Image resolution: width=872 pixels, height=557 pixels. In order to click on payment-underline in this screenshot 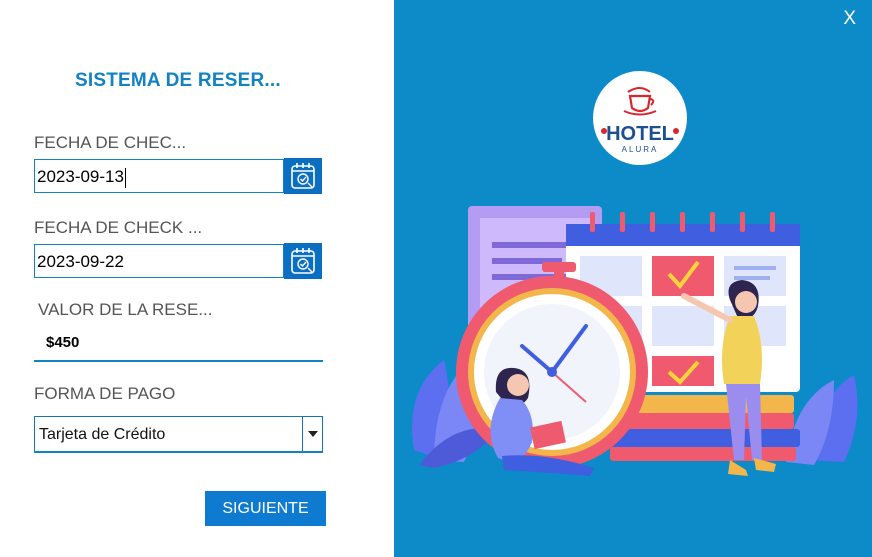, I will do `click(178, 452)`.